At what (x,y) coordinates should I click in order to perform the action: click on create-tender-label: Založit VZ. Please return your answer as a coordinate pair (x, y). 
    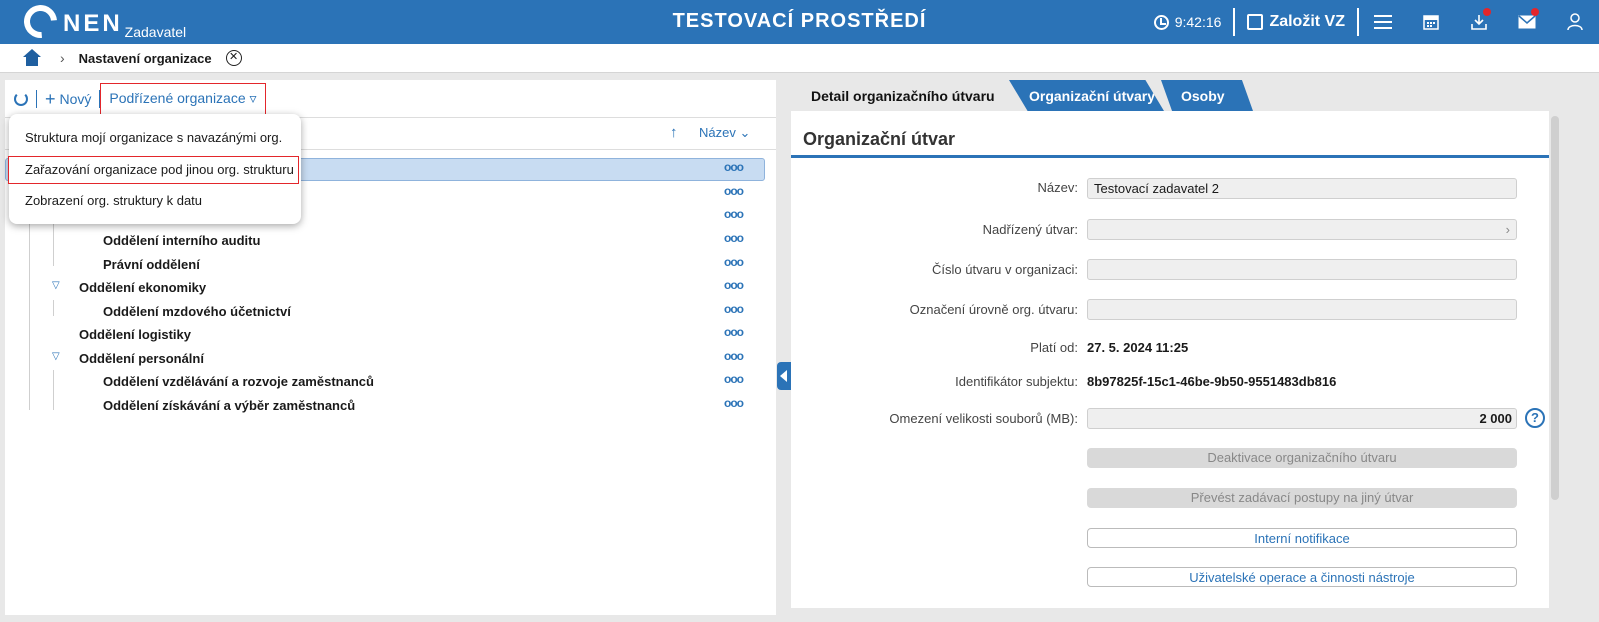
    Looking at the image, I should click on (1307, 21).